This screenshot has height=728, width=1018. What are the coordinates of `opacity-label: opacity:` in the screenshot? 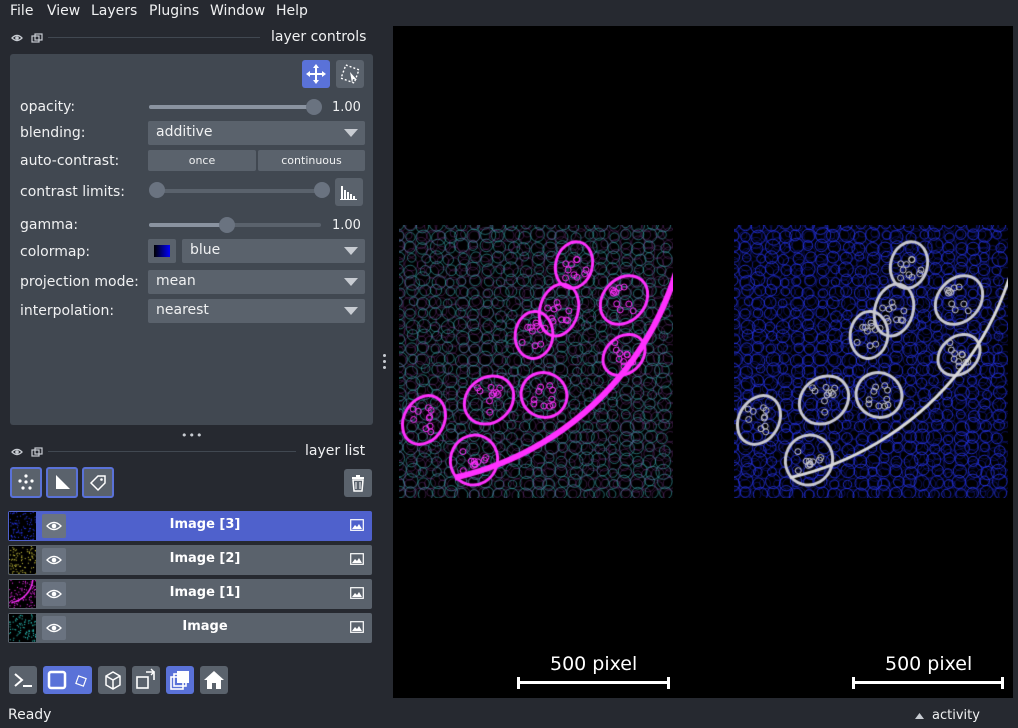 It's located at (48, 107).